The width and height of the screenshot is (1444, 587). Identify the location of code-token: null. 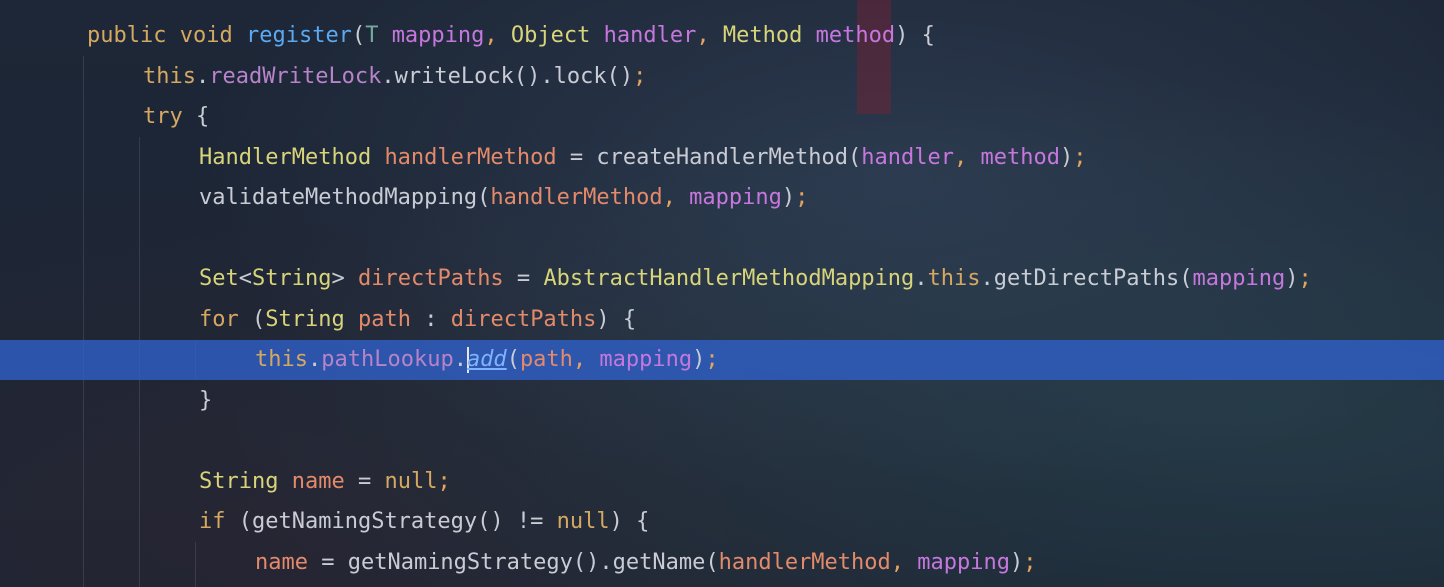
(411, 481).